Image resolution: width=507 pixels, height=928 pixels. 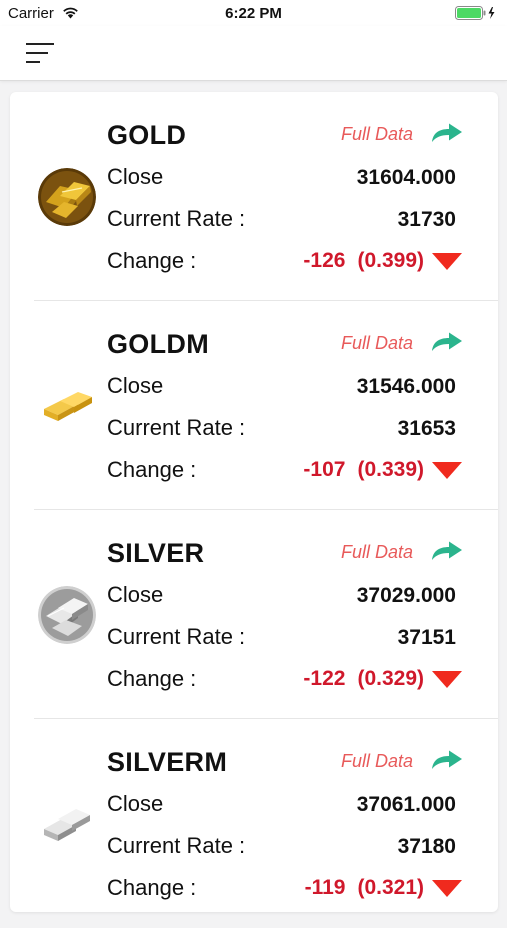 I want to click on change-percent: (0.329), so click(x=390, y=678).